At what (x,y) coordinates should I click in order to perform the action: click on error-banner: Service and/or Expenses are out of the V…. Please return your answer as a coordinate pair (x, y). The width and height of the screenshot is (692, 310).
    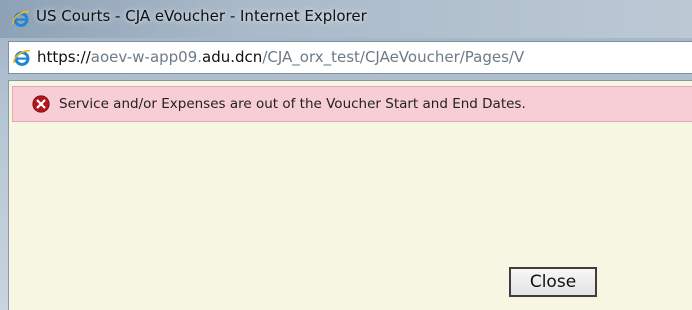
    Looking at the image, I should click on (352, 104).